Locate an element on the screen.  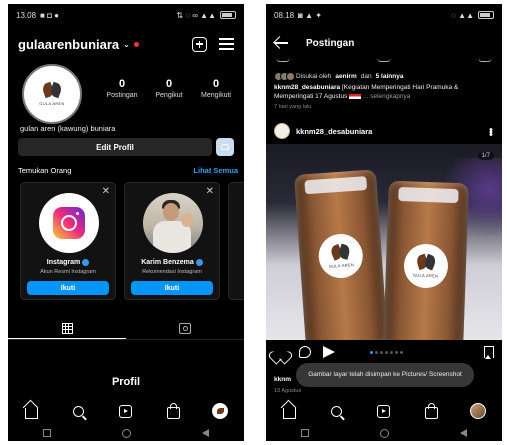
person-photo-icon is located at coordinates (173, 223).